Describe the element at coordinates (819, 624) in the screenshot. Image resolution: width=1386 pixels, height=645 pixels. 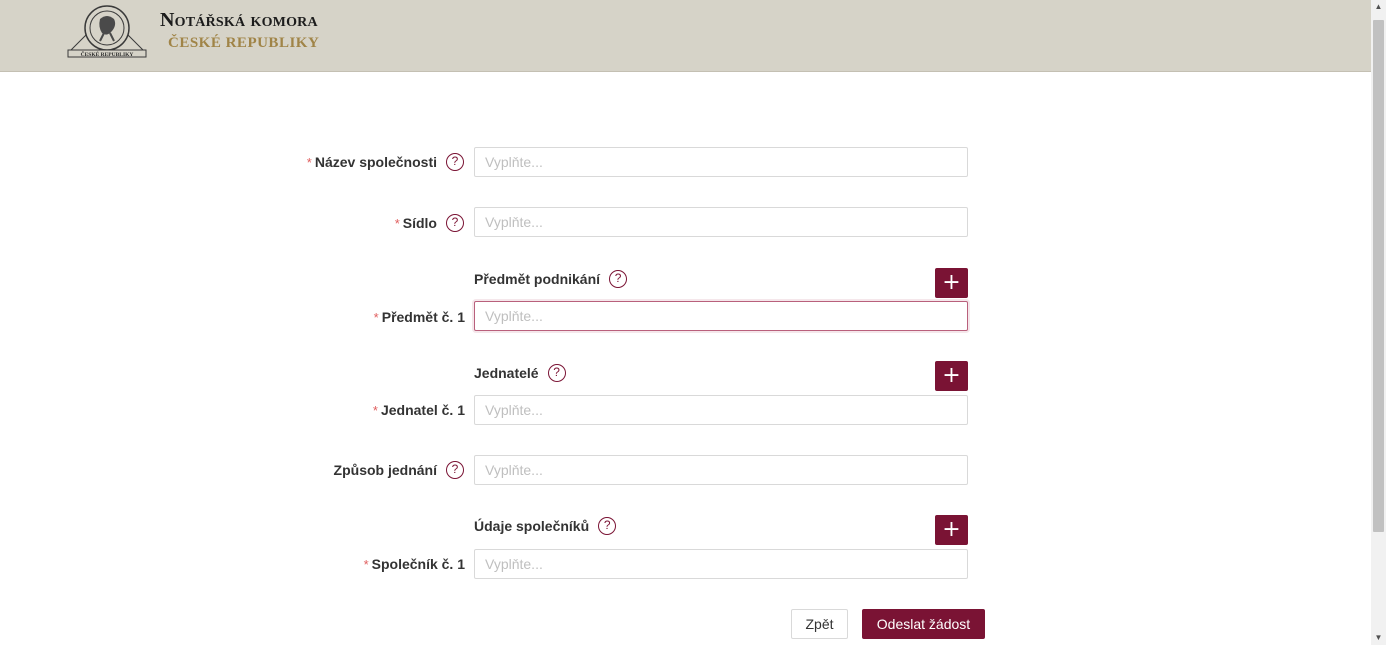
I see `back-button: Zpět` at that location.